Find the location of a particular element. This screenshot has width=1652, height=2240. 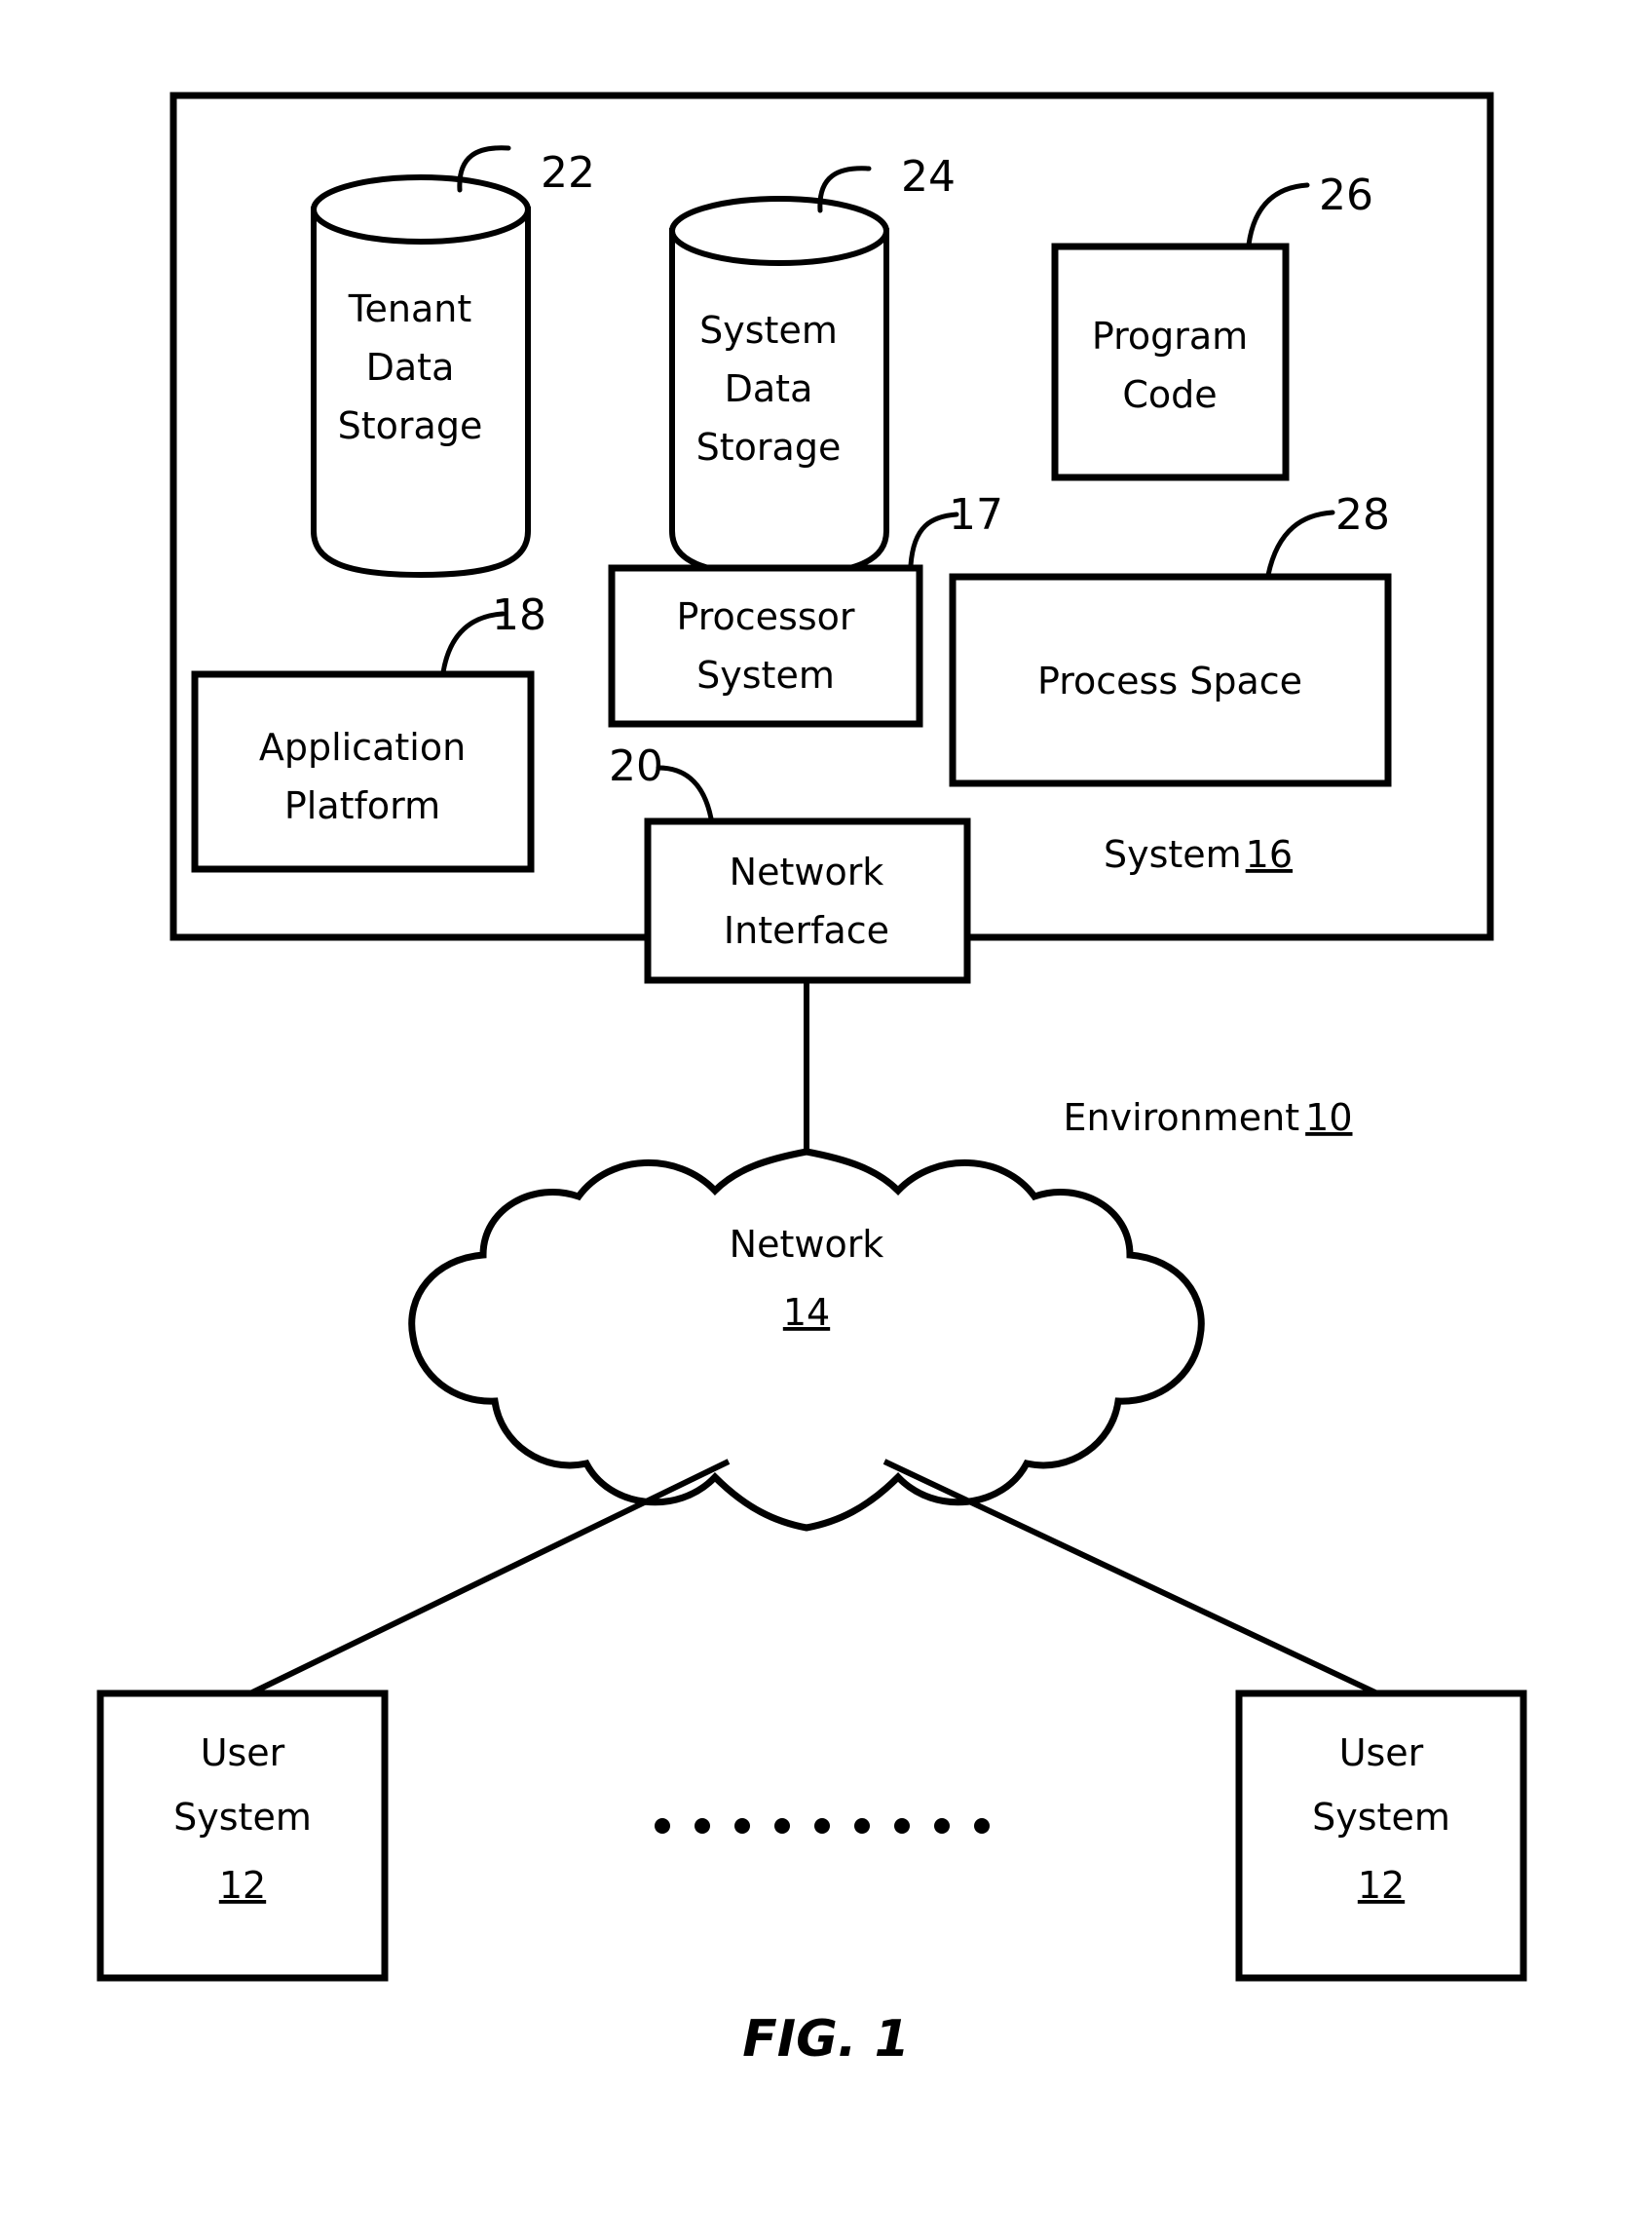

node-process-space is located at coordinates (1170, 648).